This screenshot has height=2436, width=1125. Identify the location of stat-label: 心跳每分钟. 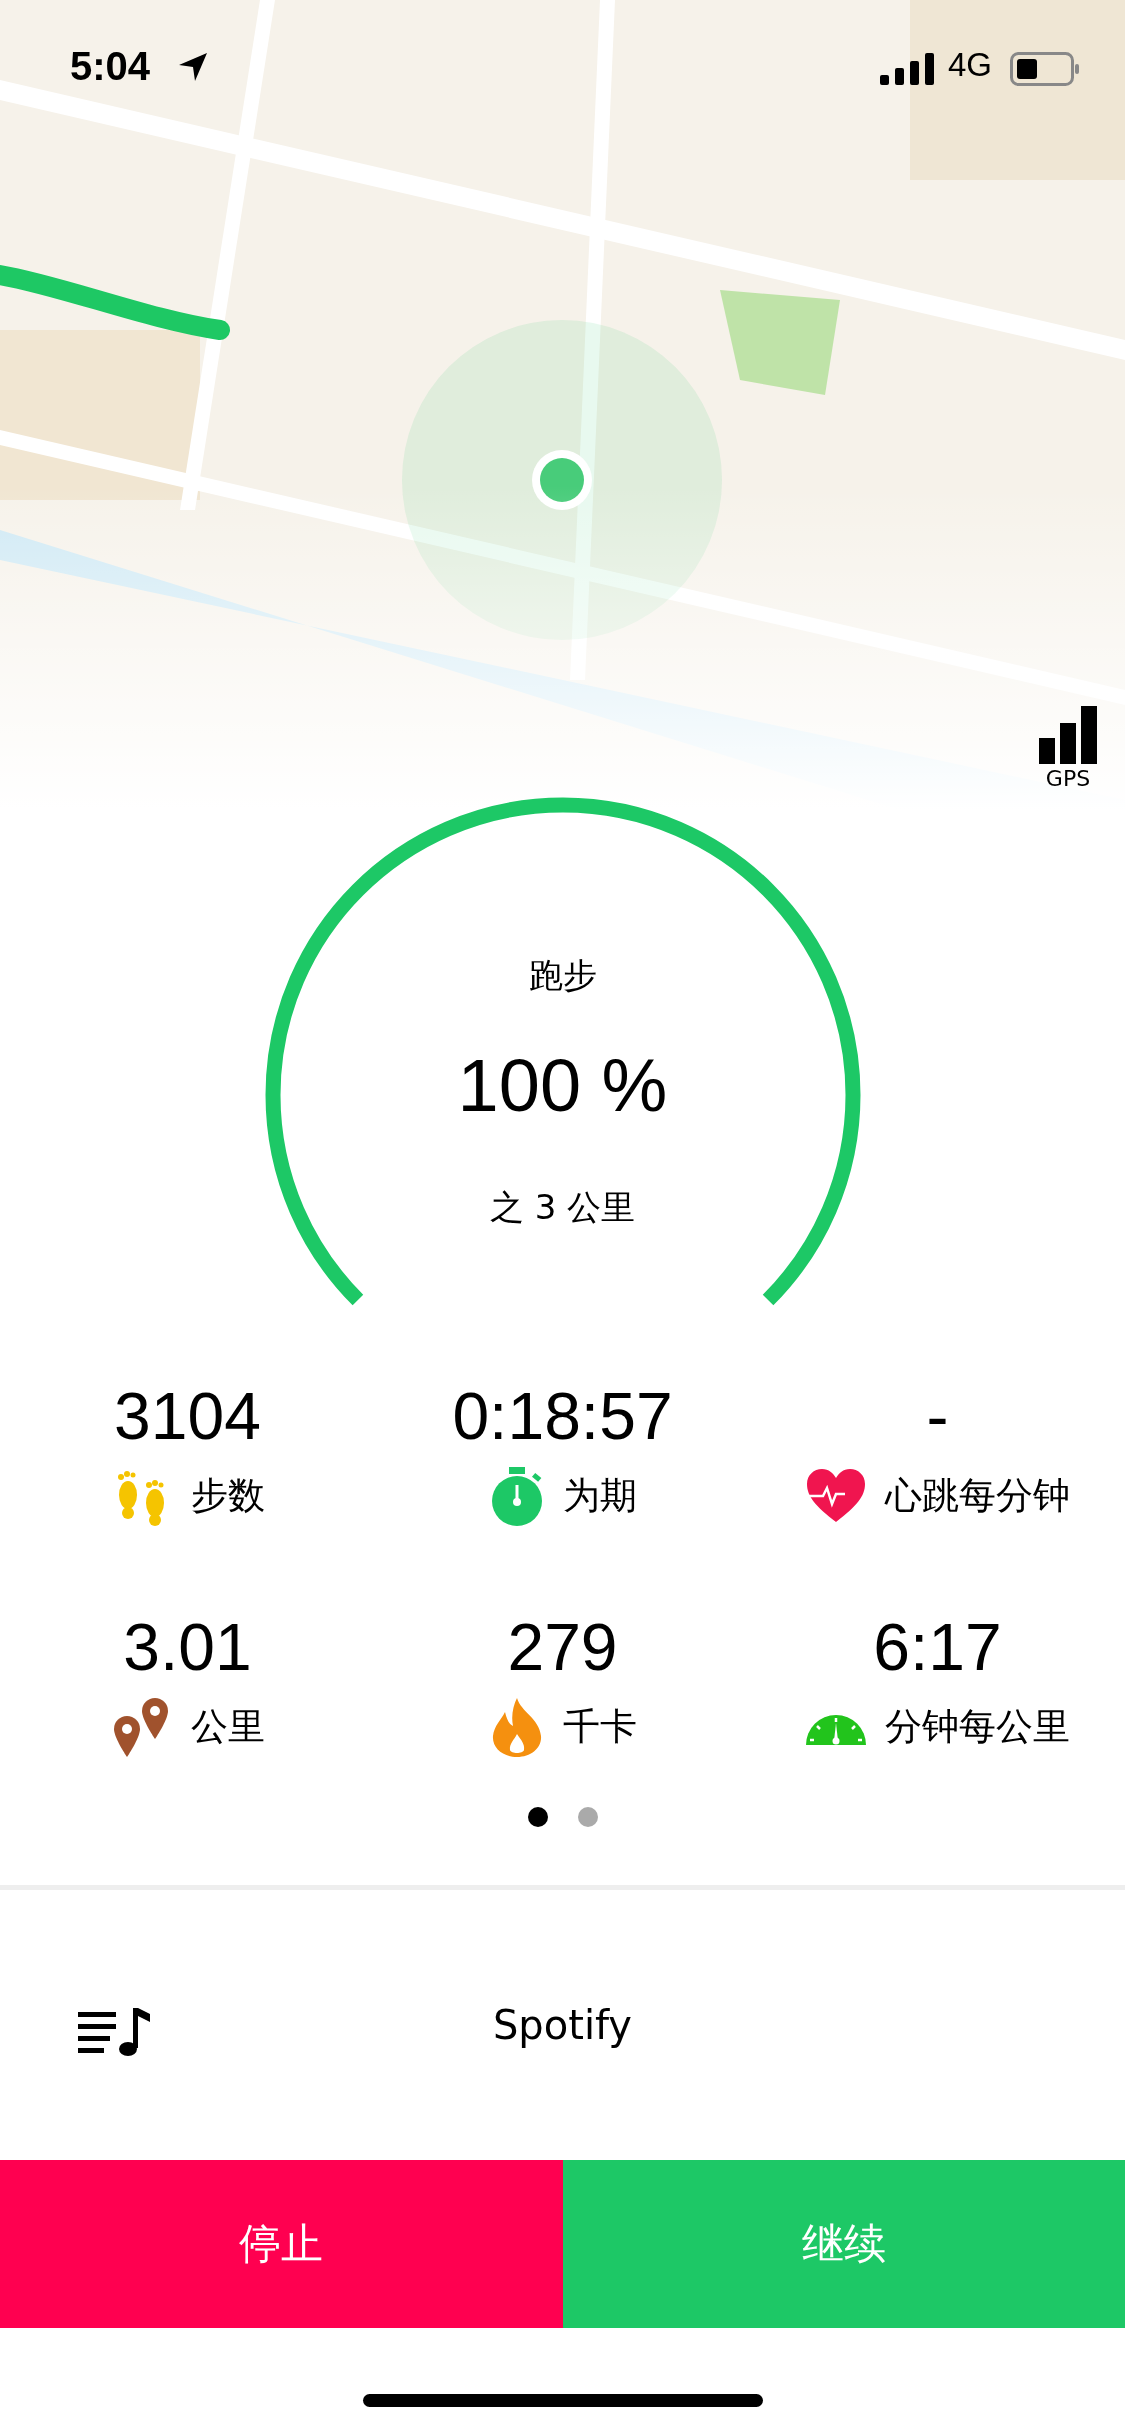
(977, 1496).